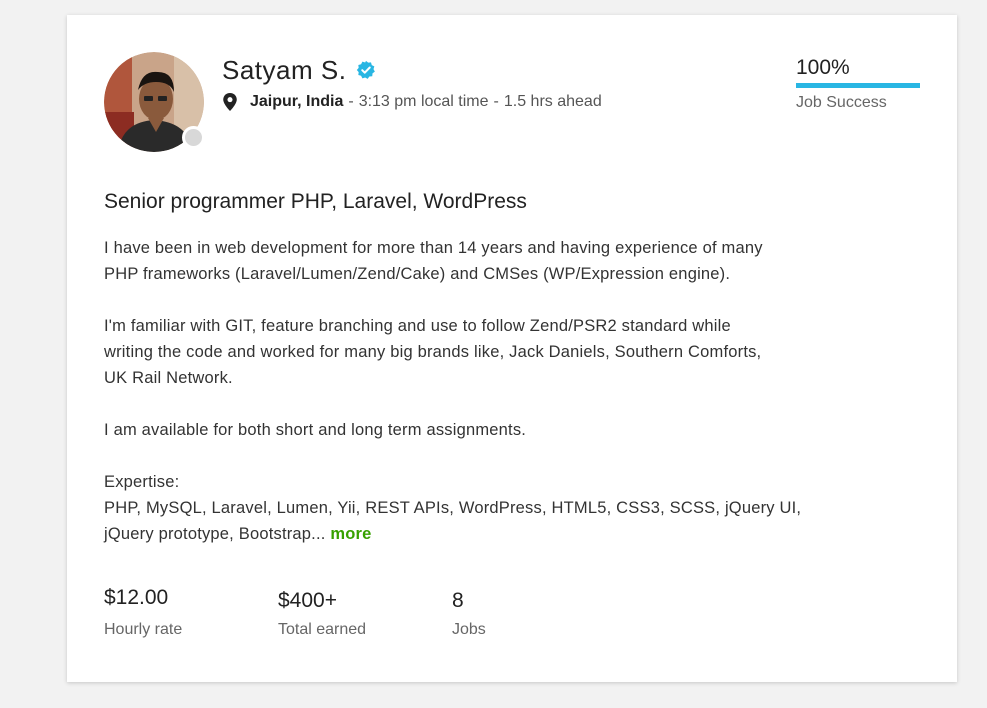 The width and height of the screenshot is (987, 708). I want to click on freelancer-name: Satyam S., so click(284, 70).